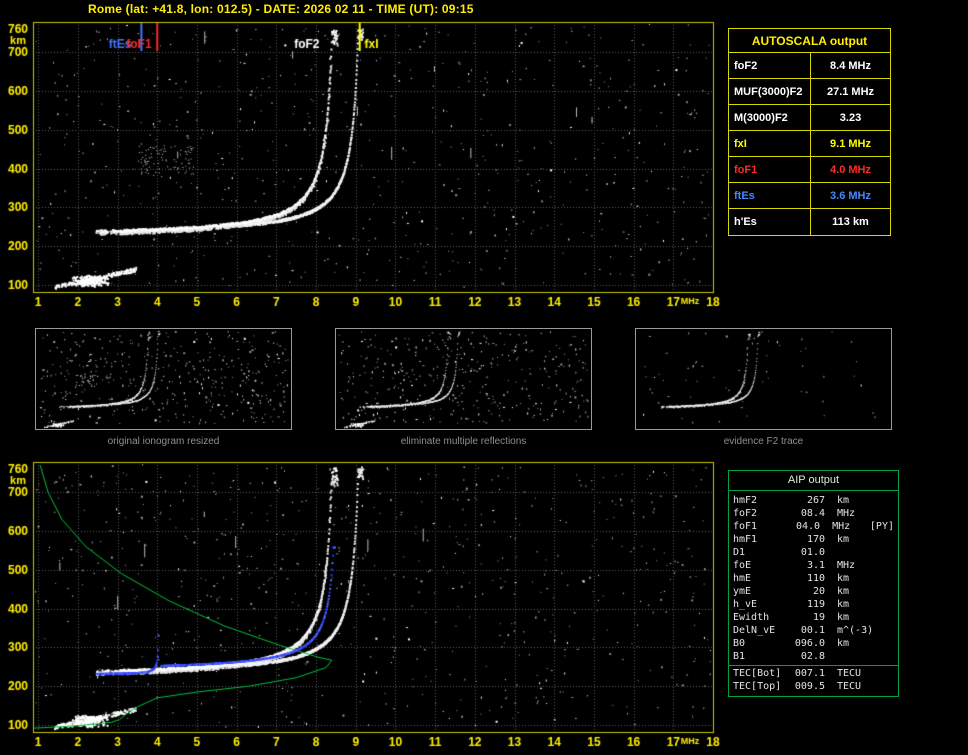 This screenshot has height=755, width=968. I want to click on thumbnail-no-reflections-caption: eliminate multiple reflections, so click(463, 441).